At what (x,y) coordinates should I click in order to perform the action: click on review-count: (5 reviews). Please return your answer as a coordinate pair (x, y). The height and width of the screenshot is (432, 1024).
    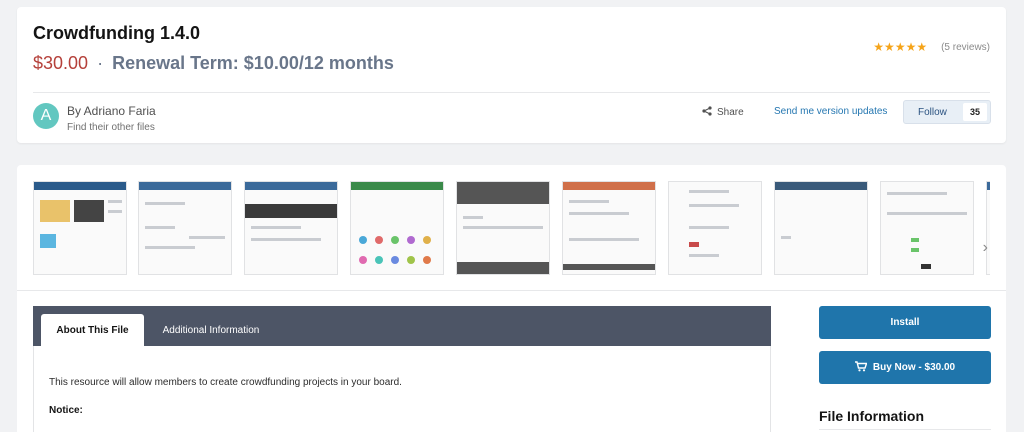
    Looking at the image, I should click on (965, 47).